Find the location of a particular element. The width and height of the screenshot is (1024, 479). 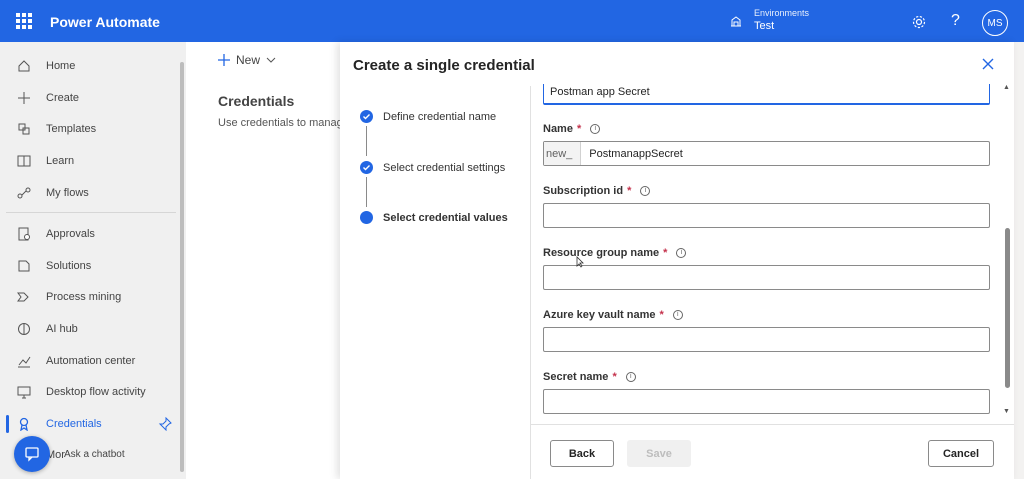

sidebar-item-label: Home is located at coordinates (61, 66).